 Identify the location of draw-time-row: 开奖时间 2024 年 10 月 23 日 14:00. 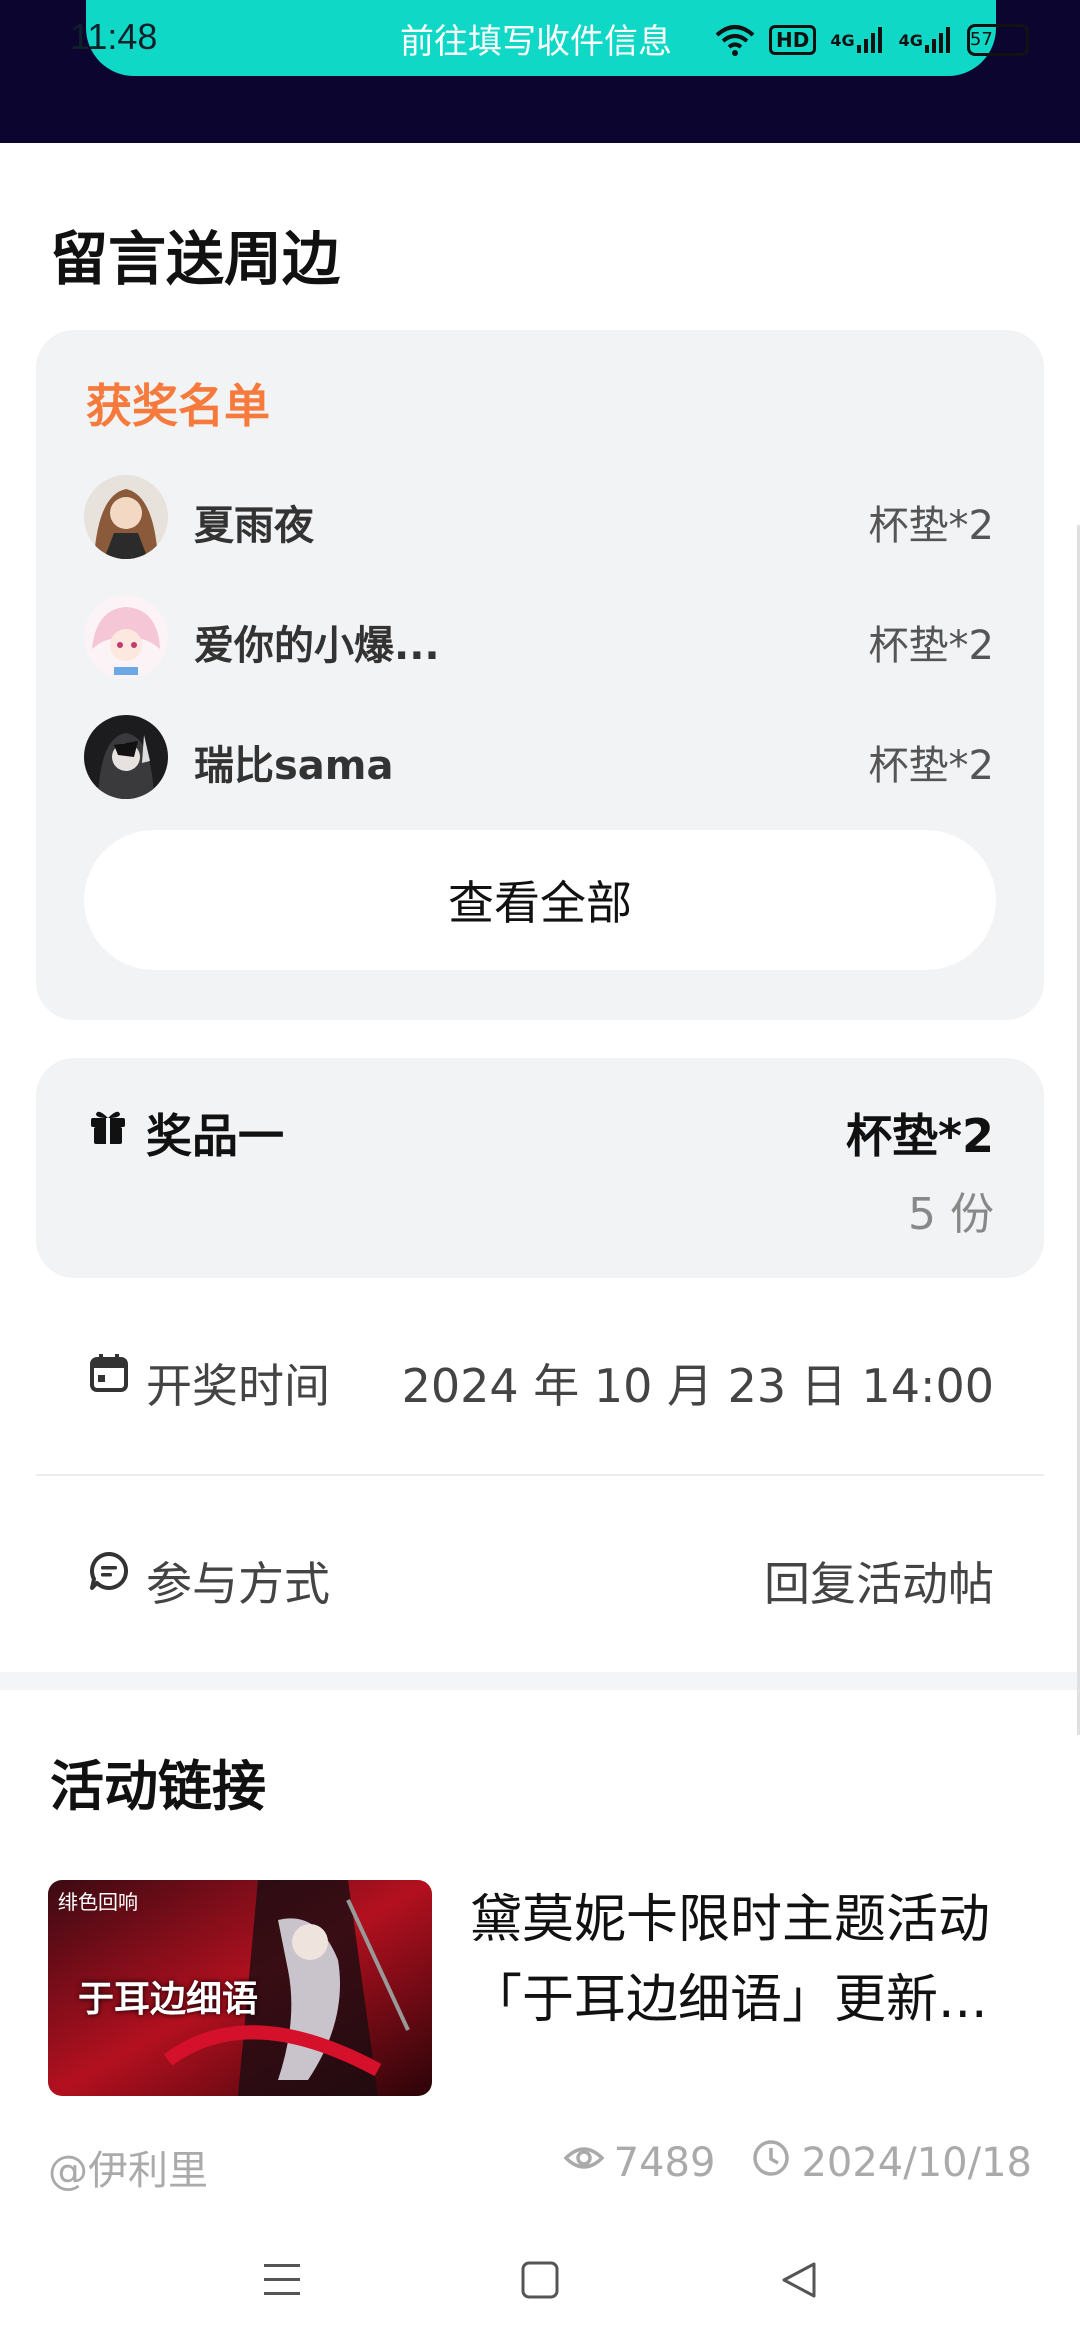
(540, 1375).